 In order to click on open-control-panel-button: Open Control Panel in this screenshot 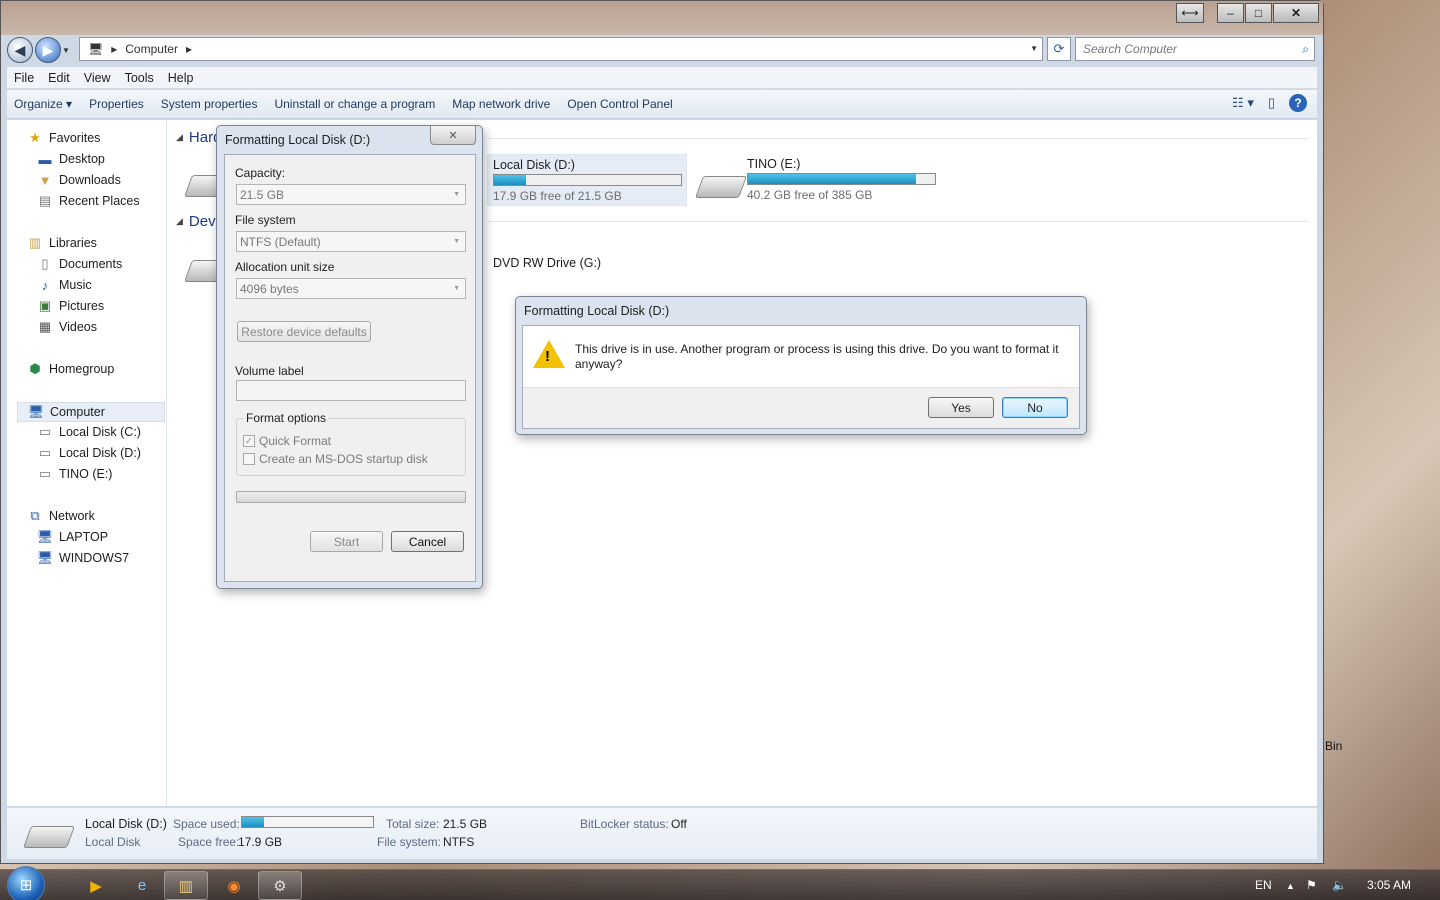, I will do `click(626, 104)`.